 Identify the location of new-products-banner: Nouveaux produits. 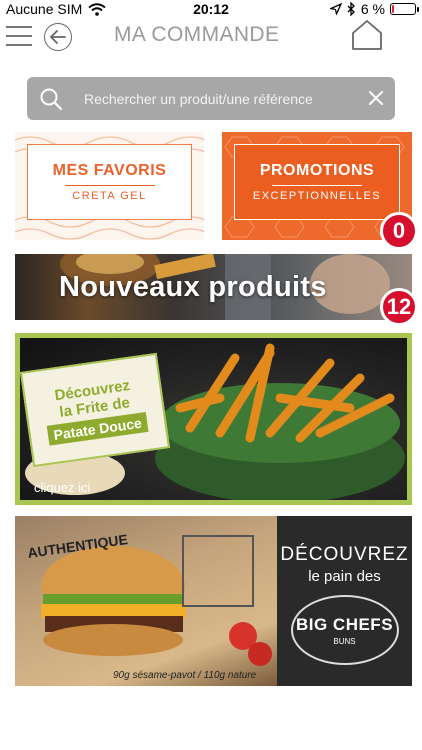
(213, 287).